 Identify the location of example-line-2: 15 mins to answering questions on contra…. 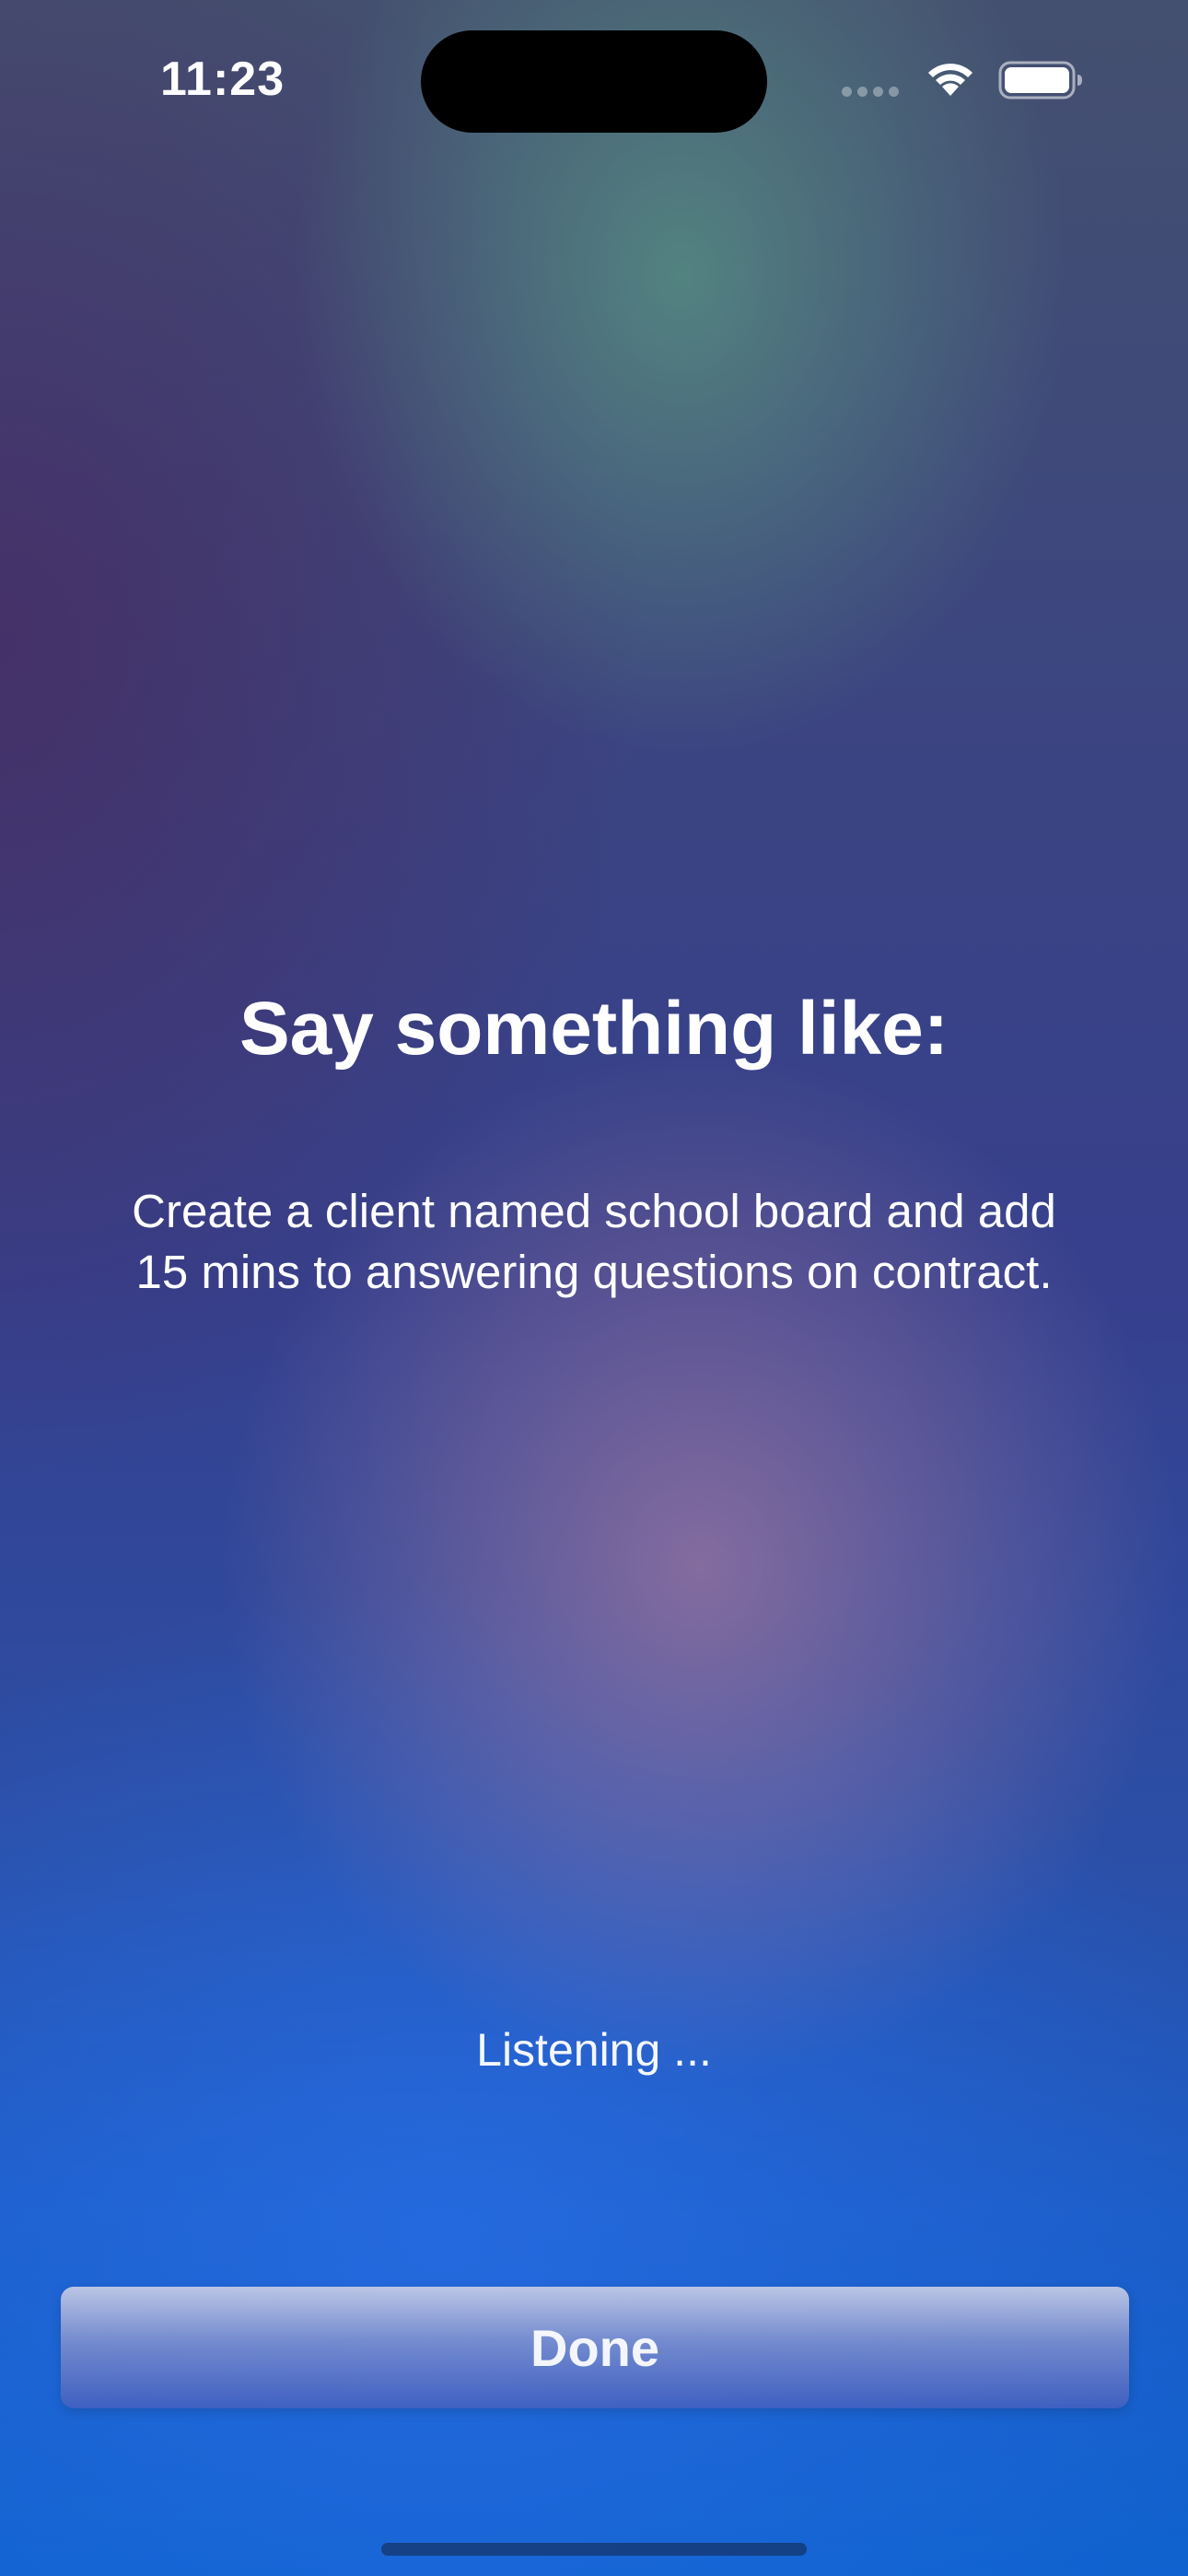
(594, 1272).